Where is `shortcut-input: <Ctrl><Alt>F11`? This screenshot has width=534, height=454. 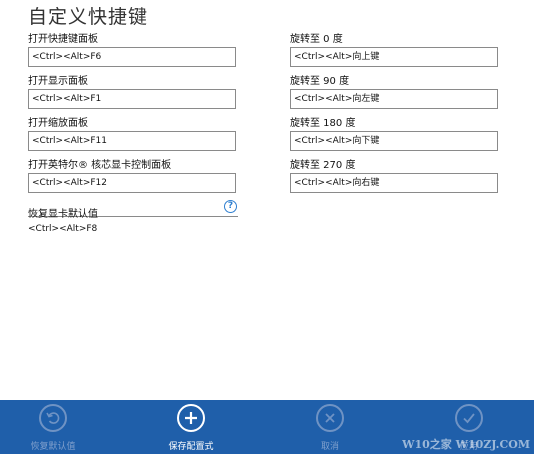
shortcut-input: <Ctrl><Alt>F11 is located at coordinates (132, 141).